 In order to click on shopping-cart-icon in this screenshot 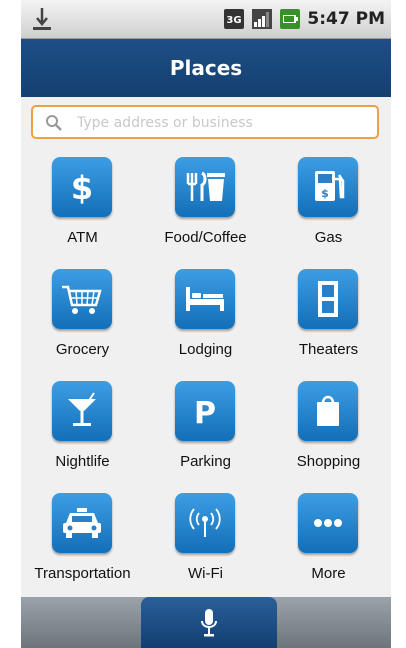, I will do `click(82, 299)`.